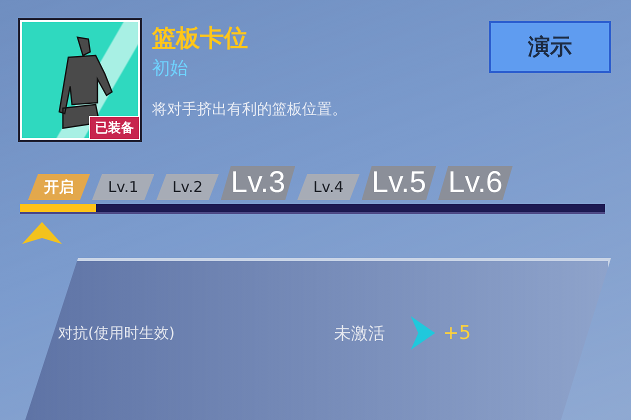  What do you see at coordinates (170, 68) in the screenshot?
I see `skill-grade: 初始` at bounding box center [170, 68].